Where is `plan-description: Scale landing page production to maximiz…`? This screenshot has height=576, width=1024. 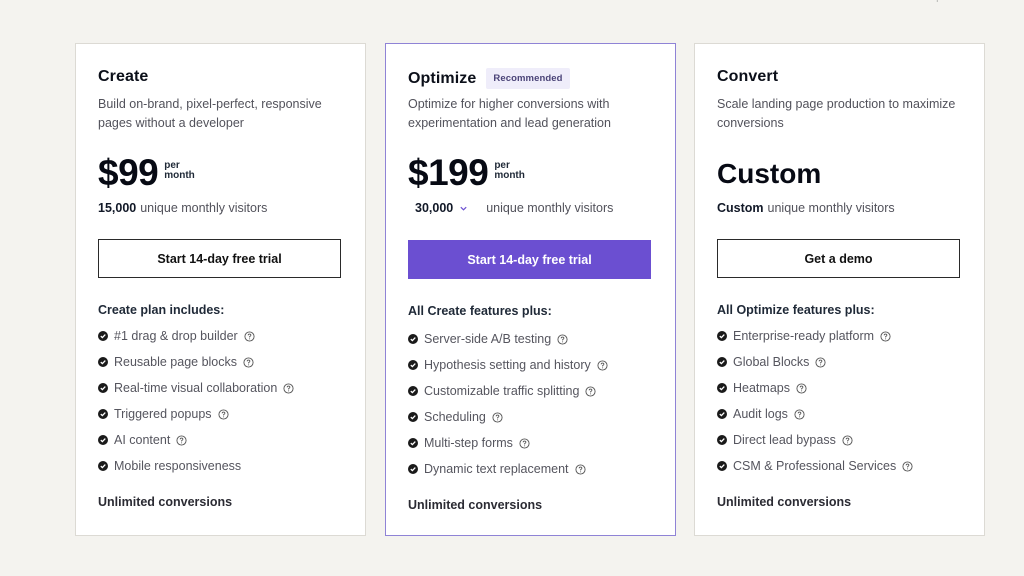
plan-description: Scale landing page production to maximiz… is located at coordinates (836, 113).